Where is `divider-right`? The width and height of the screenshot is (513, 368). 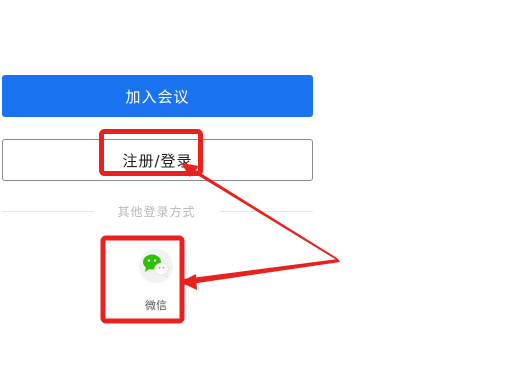 divider-right is located at coordinates (266, 211).